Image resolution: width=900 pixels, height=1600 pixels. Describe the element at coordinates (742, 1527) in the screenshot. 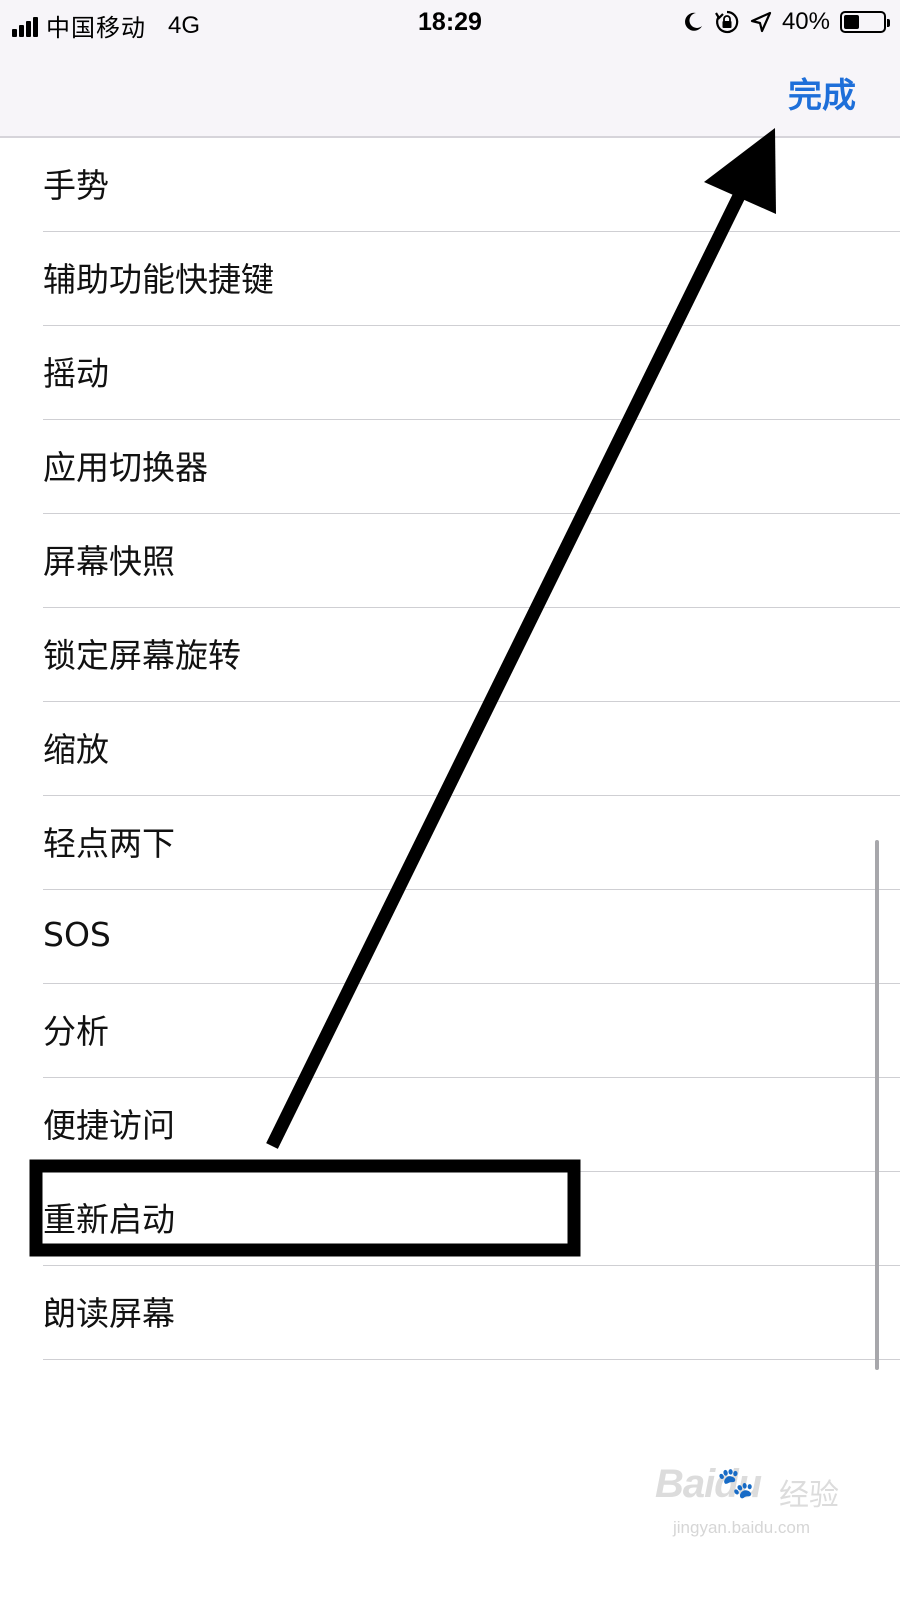

I see `watermark-url: jingyan.baidu.com` at that location.